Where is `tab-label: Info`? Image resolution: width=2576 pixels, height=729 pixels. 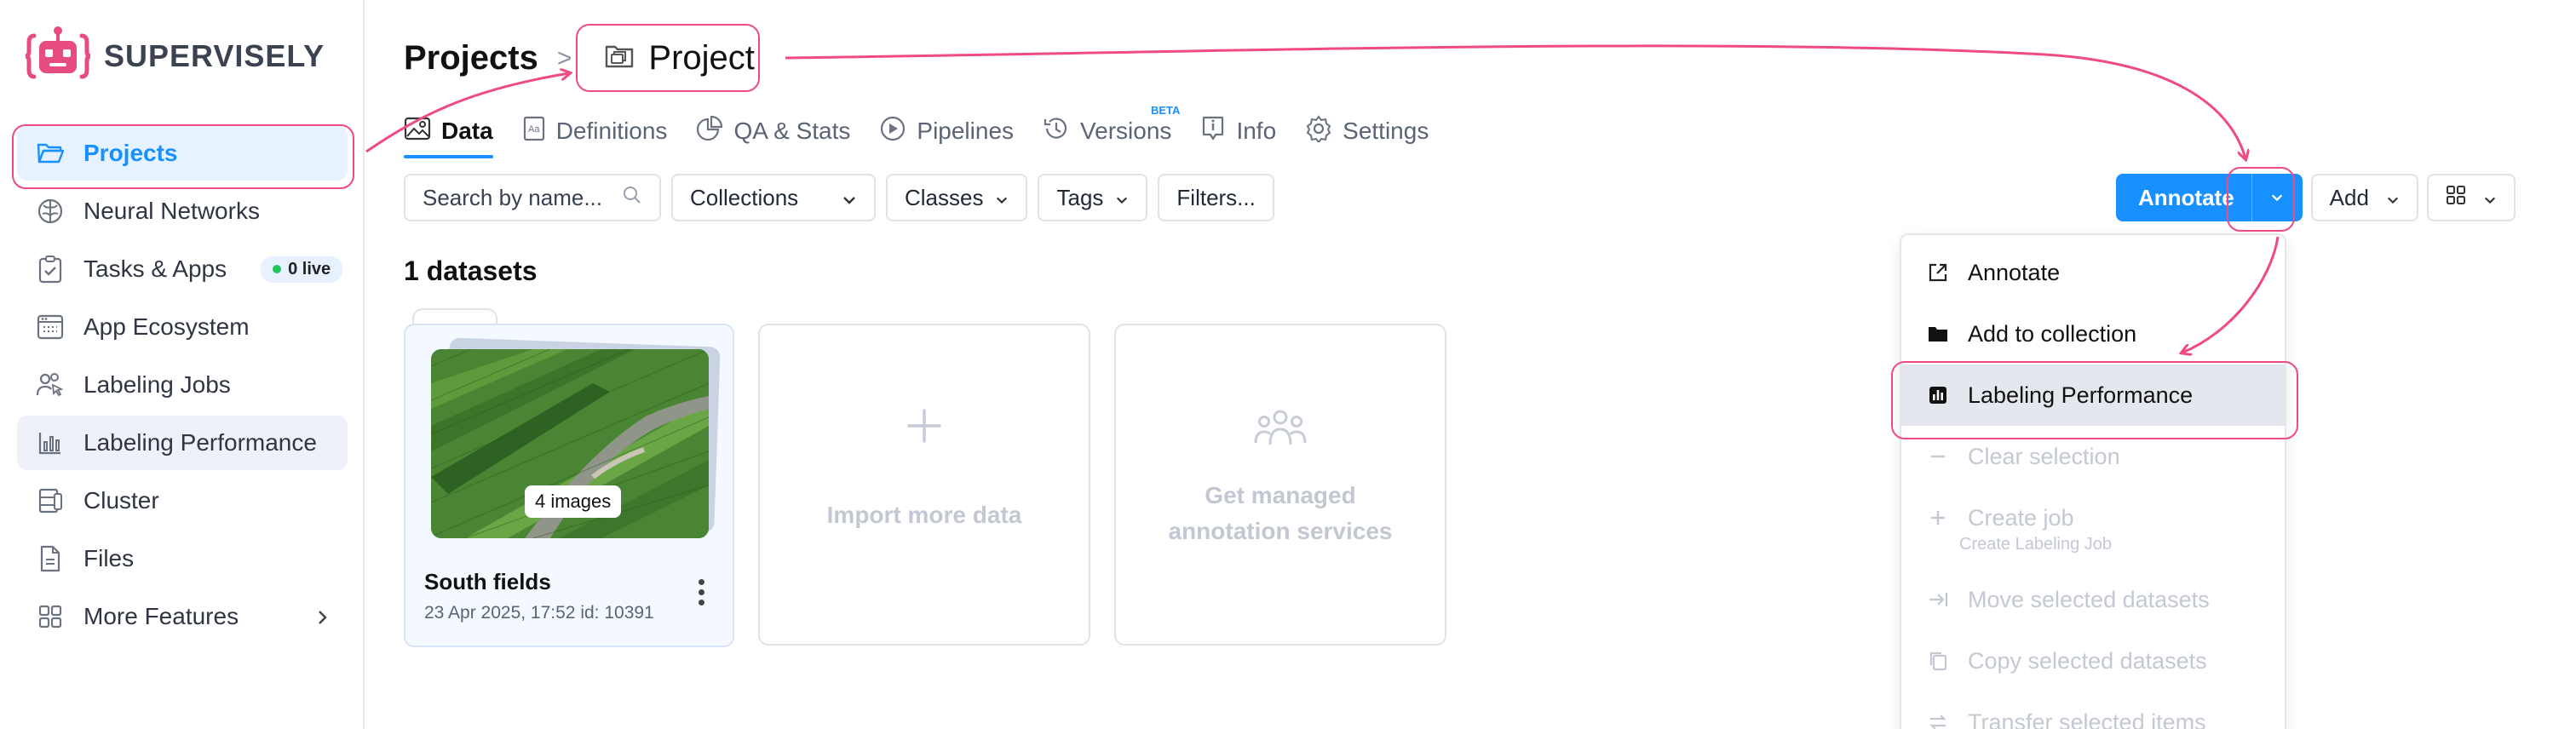 tab-label: Info is located at coordinates (1257, 131).